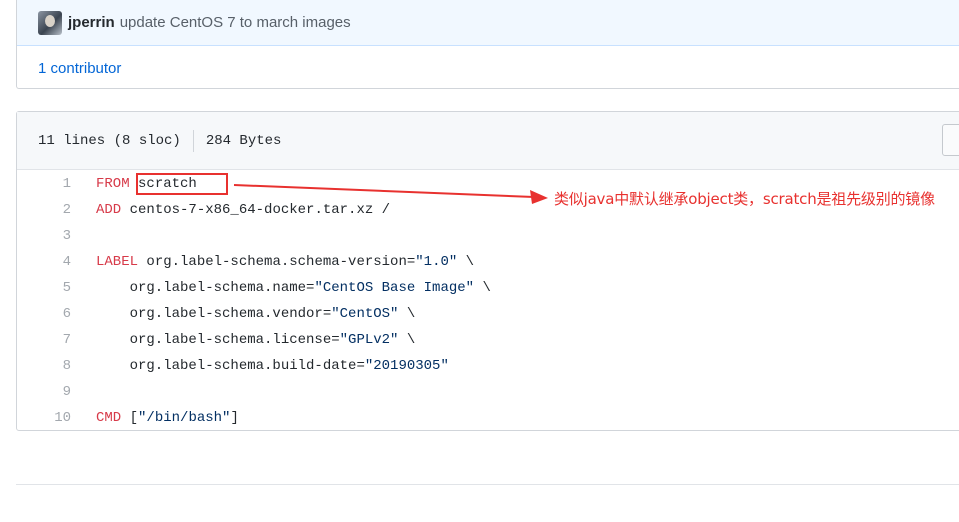 This screenshot has width=959, height=522. I want to click on annotation-arrow, so click(390, 194).